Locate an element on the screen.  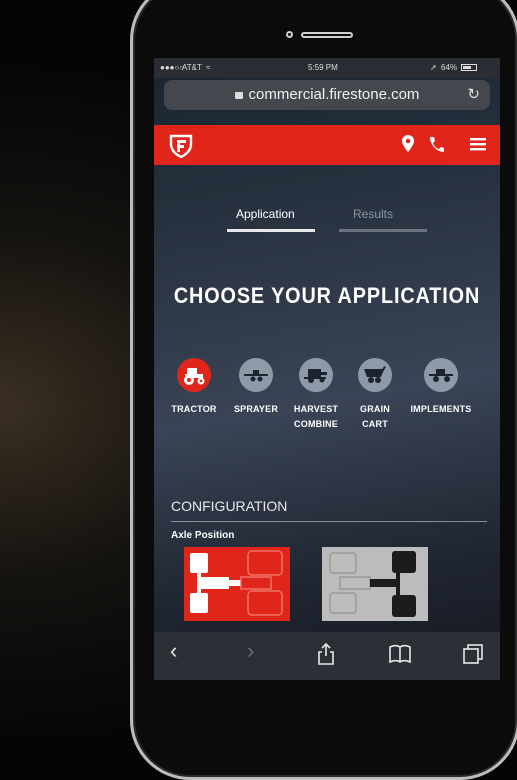
page-title: CHOOSE YOUR APPLICATION is located at coordinates (327, 295).